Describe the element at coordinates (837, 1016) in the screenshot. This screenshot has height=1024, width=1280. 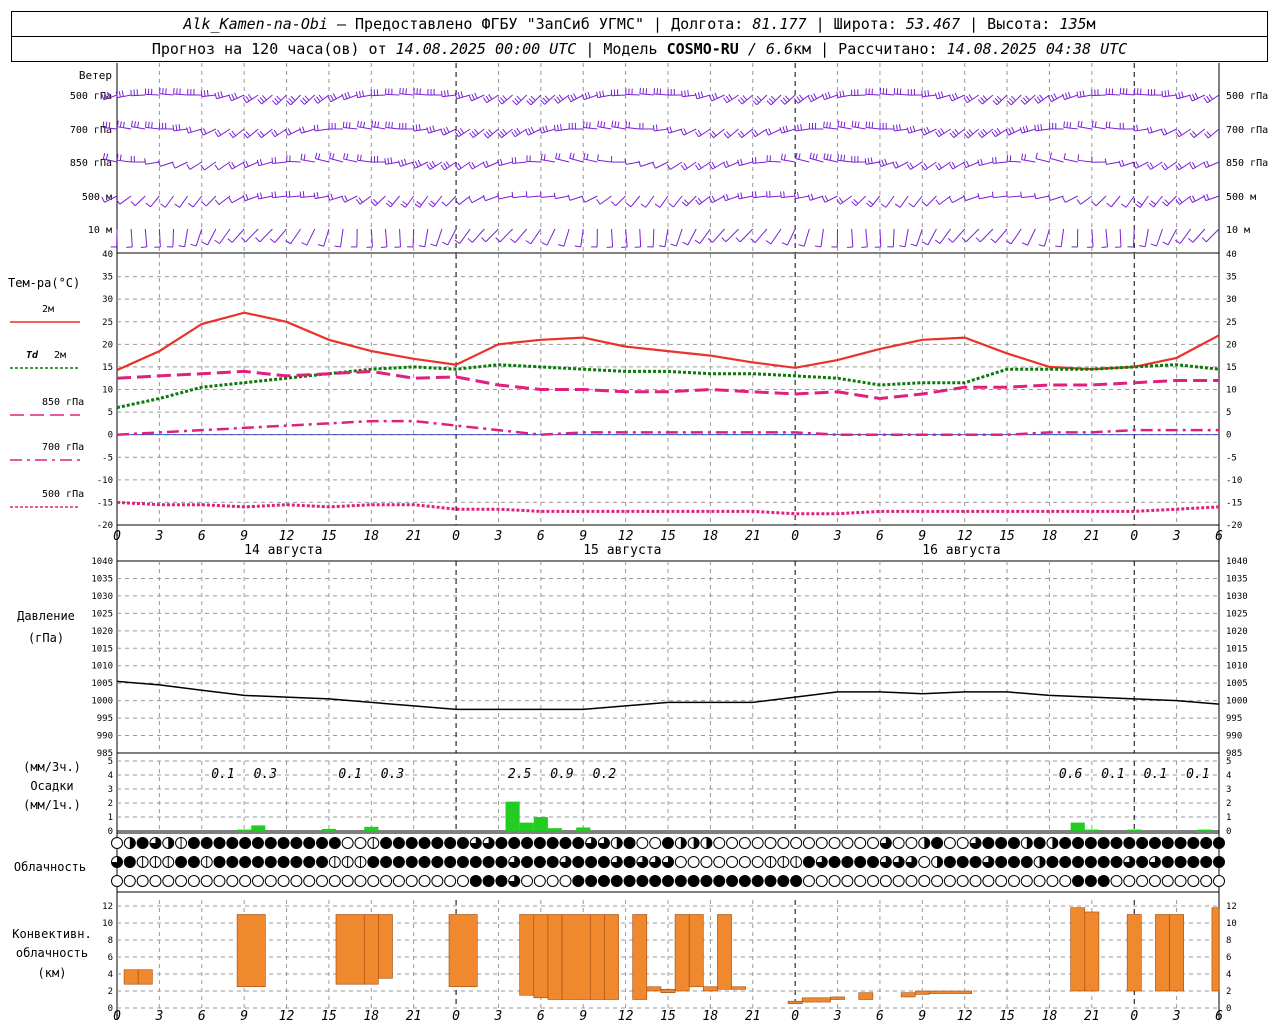
I see `conv-xtick: 3` at that location.